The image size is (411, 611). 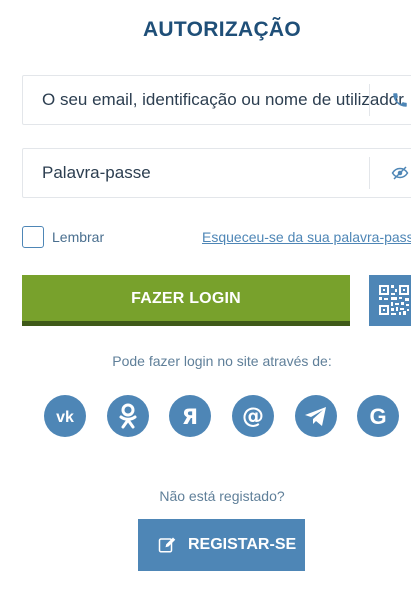 I want to click on google-icon: G, so click(x=377, y=416).